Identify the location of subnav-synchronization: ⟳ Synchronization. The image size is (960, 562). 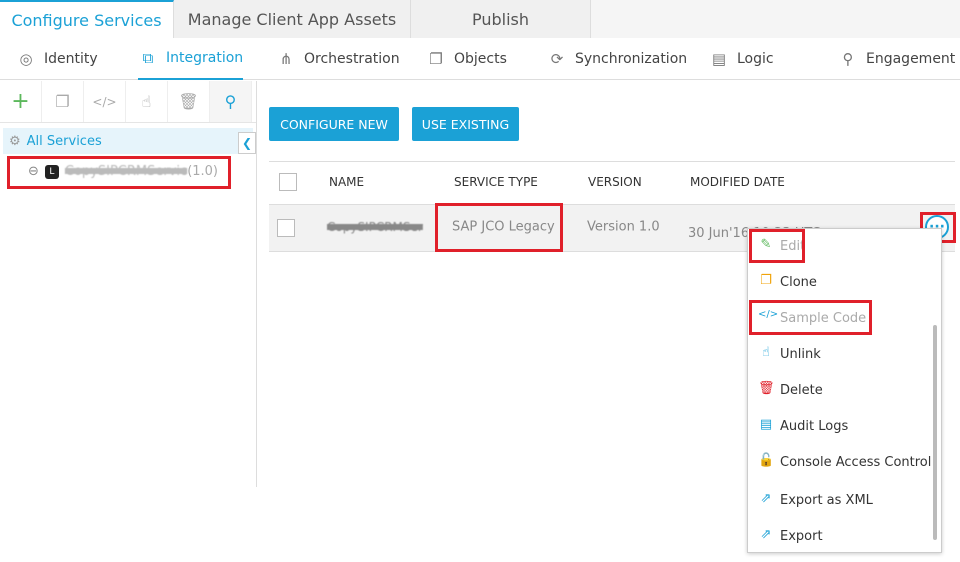
(617, 59).